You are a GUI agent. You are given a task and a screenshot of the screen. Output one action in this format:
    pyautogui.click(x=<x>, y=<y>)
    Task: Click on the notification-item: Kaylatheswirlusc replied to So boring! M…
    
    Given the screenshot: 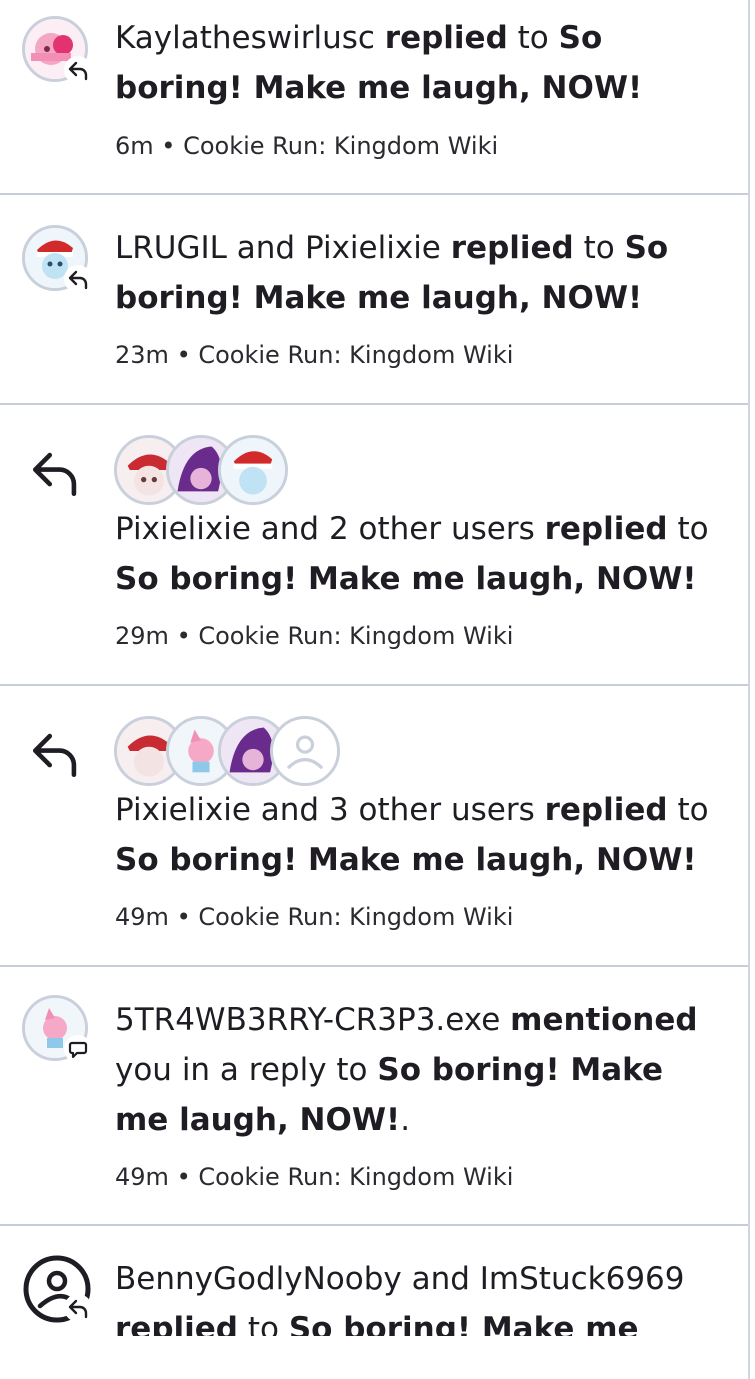 What is the action you would take?
    pyautogui.click(x=374, y=97)
    